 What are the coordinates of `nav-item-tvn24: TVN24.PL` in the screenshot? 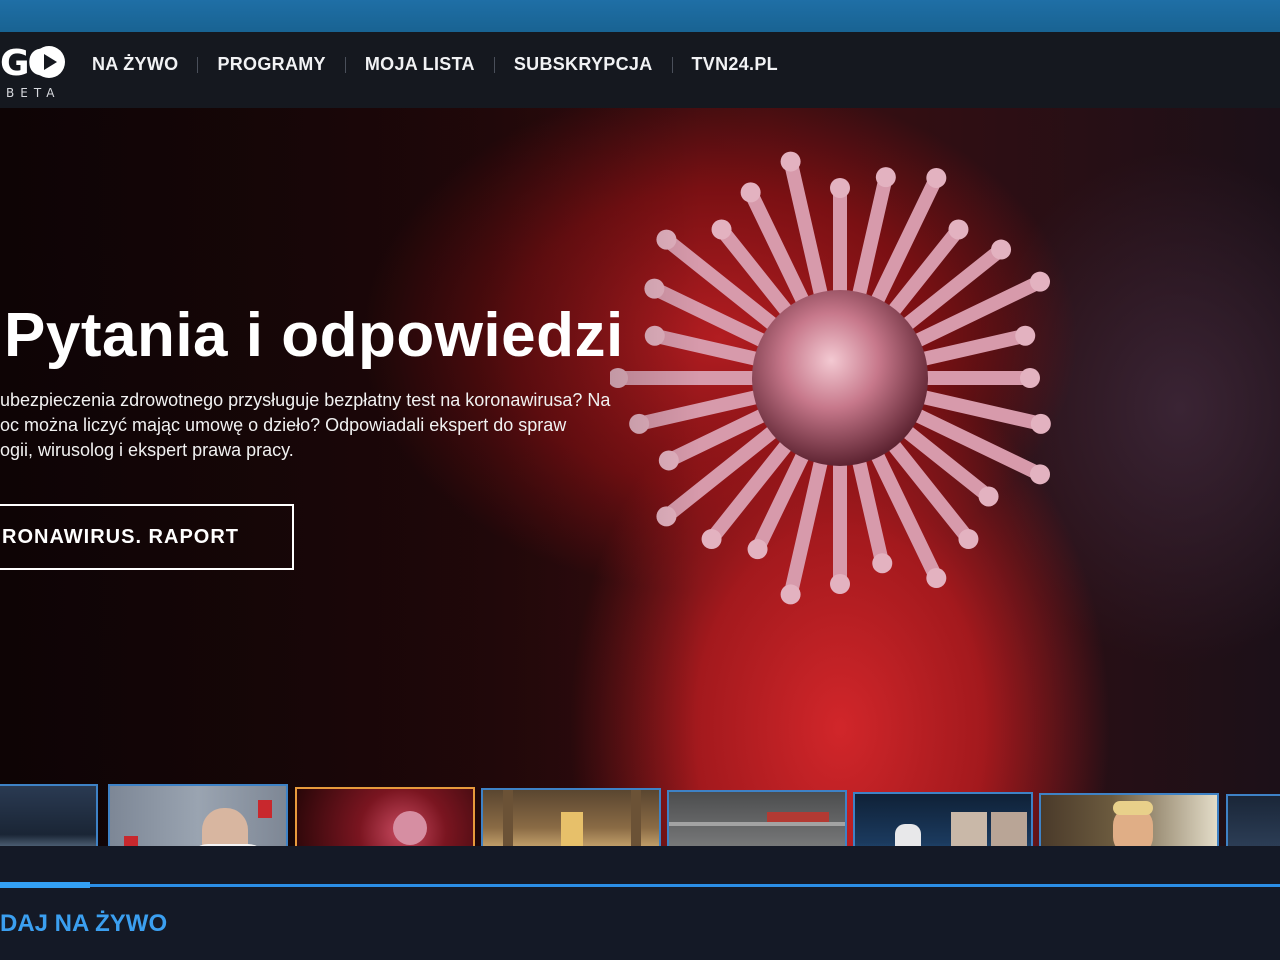 It's located at (735, 64).